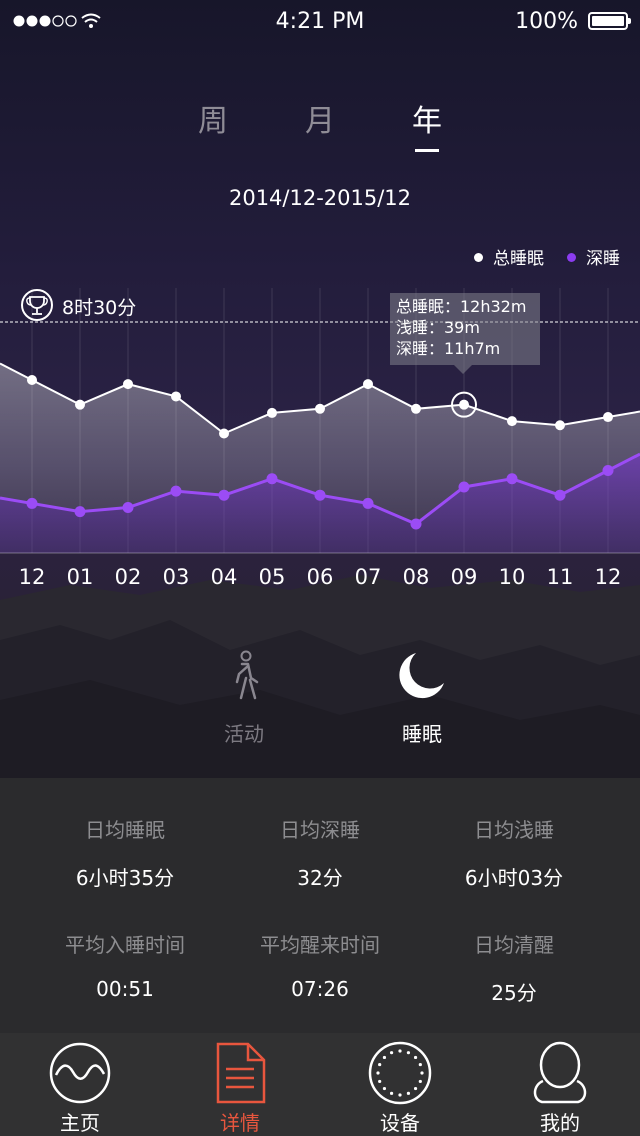  What do you see at coordinates (244, 732) in the screenshot?
I see `mode-activity-label: 活动` at bounding box center [244, 732].